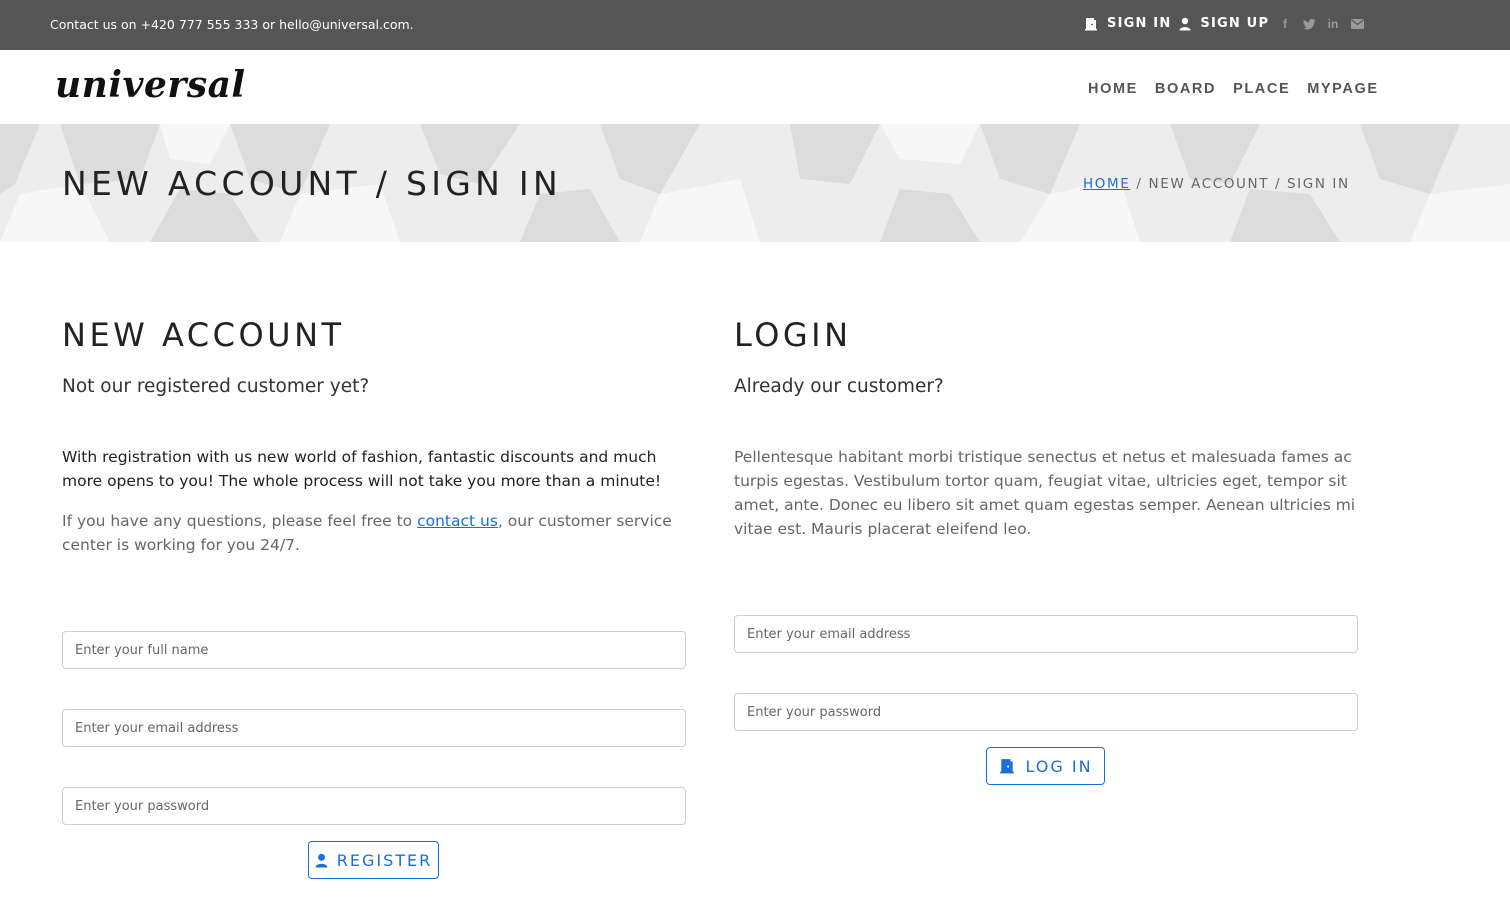  Describe the element at coordinates (1185, 89) in the screenshot. I see `nav-item-board: BOARD` at that location.